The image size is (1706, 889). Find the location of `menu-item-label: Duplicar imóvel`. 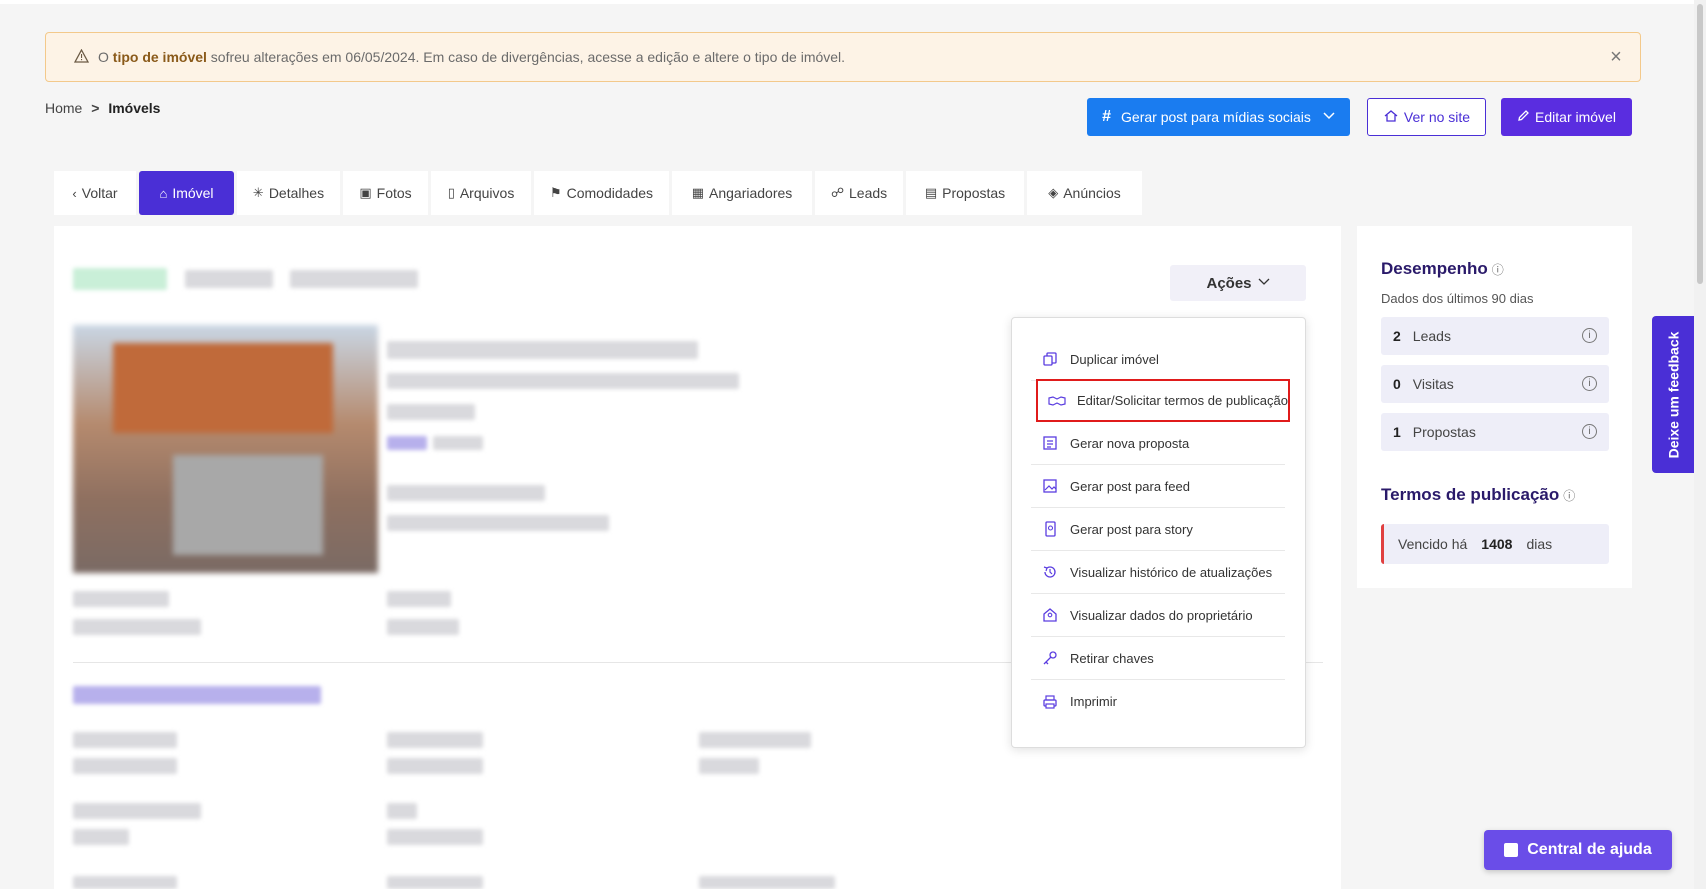

menu-item-label: Duplicar imóvel is located at coordinates (1114, 359).